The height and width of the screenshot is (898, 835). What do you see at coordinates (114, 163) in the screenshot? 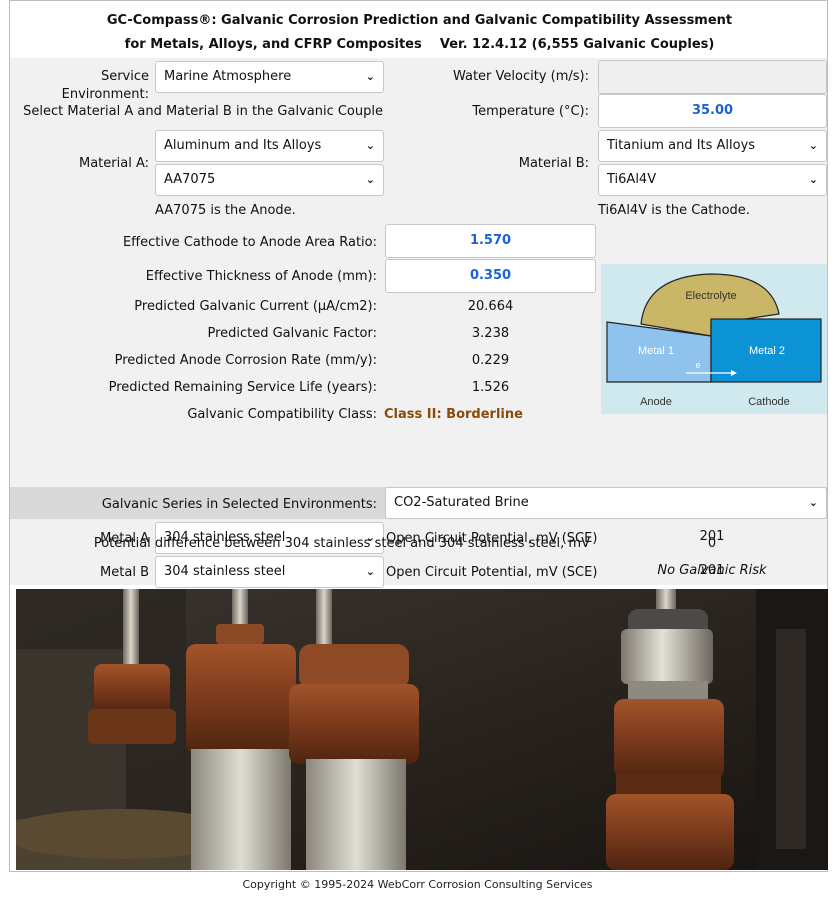
I see `material-a-label: Material A:` at bounding box center [114, 163].